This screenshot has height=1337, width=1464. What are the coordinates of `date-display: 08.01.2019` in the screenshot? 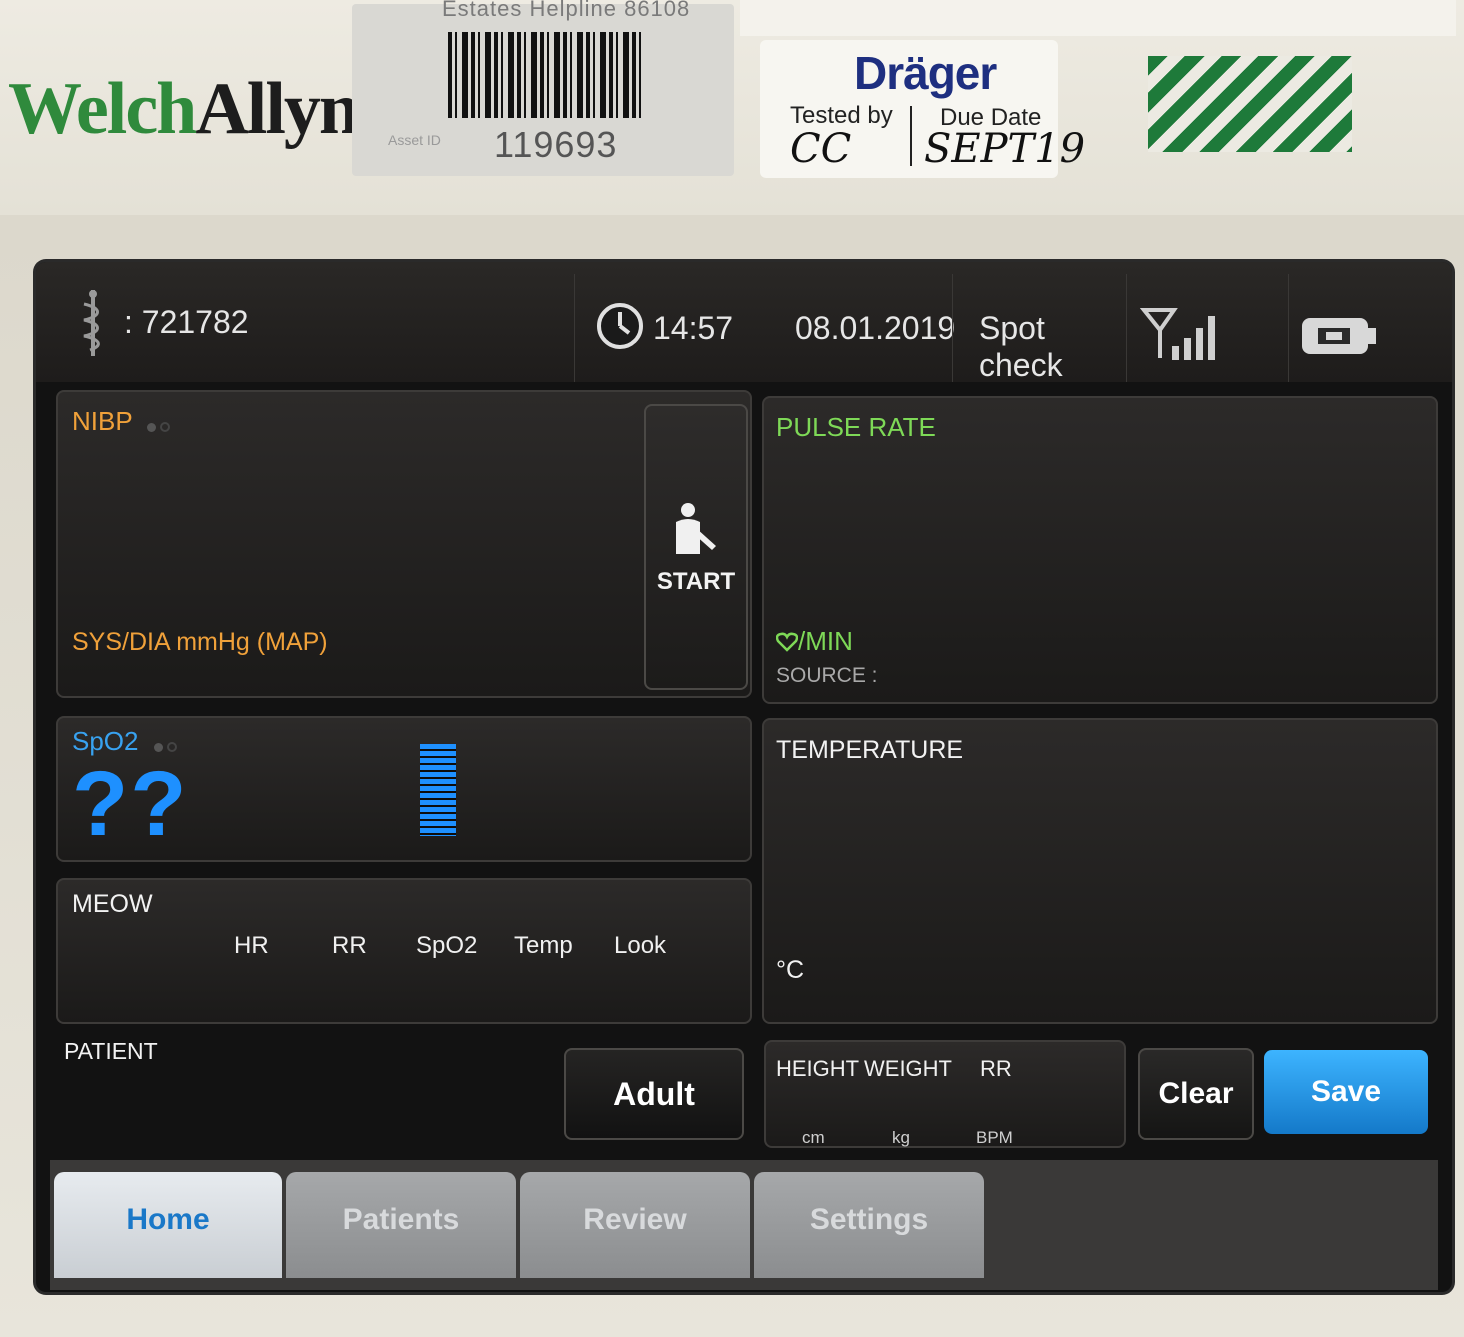 It's located at (875, 328).